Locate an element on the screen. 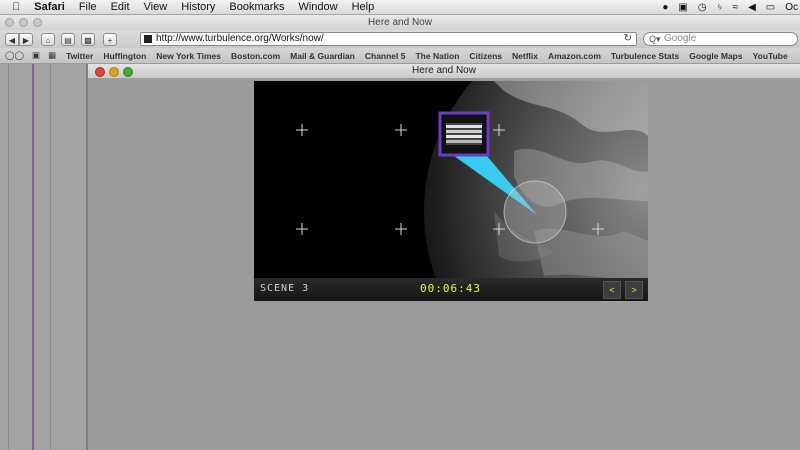  top-sites-grid-icon: ▦ is located at coordinates (52, 55).